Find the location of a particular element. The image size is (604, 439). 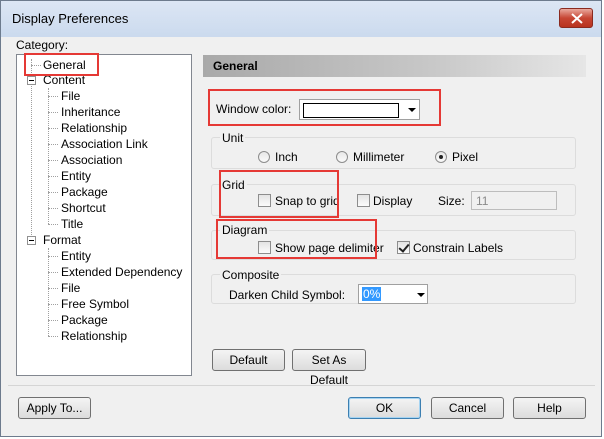

tree-item-format-file: File is located at coordinates (70, 288).